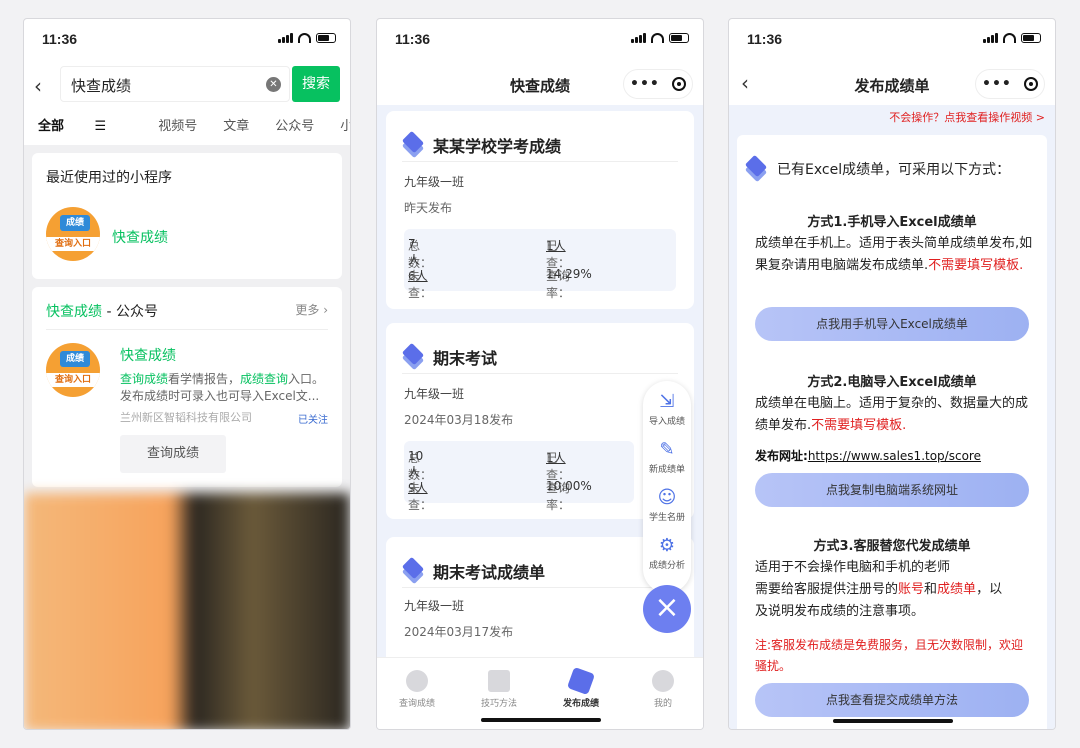  What do you see at coordinates (499, 681) in the screenshot?
I see `book-icon` at bounding box center [499, 681].